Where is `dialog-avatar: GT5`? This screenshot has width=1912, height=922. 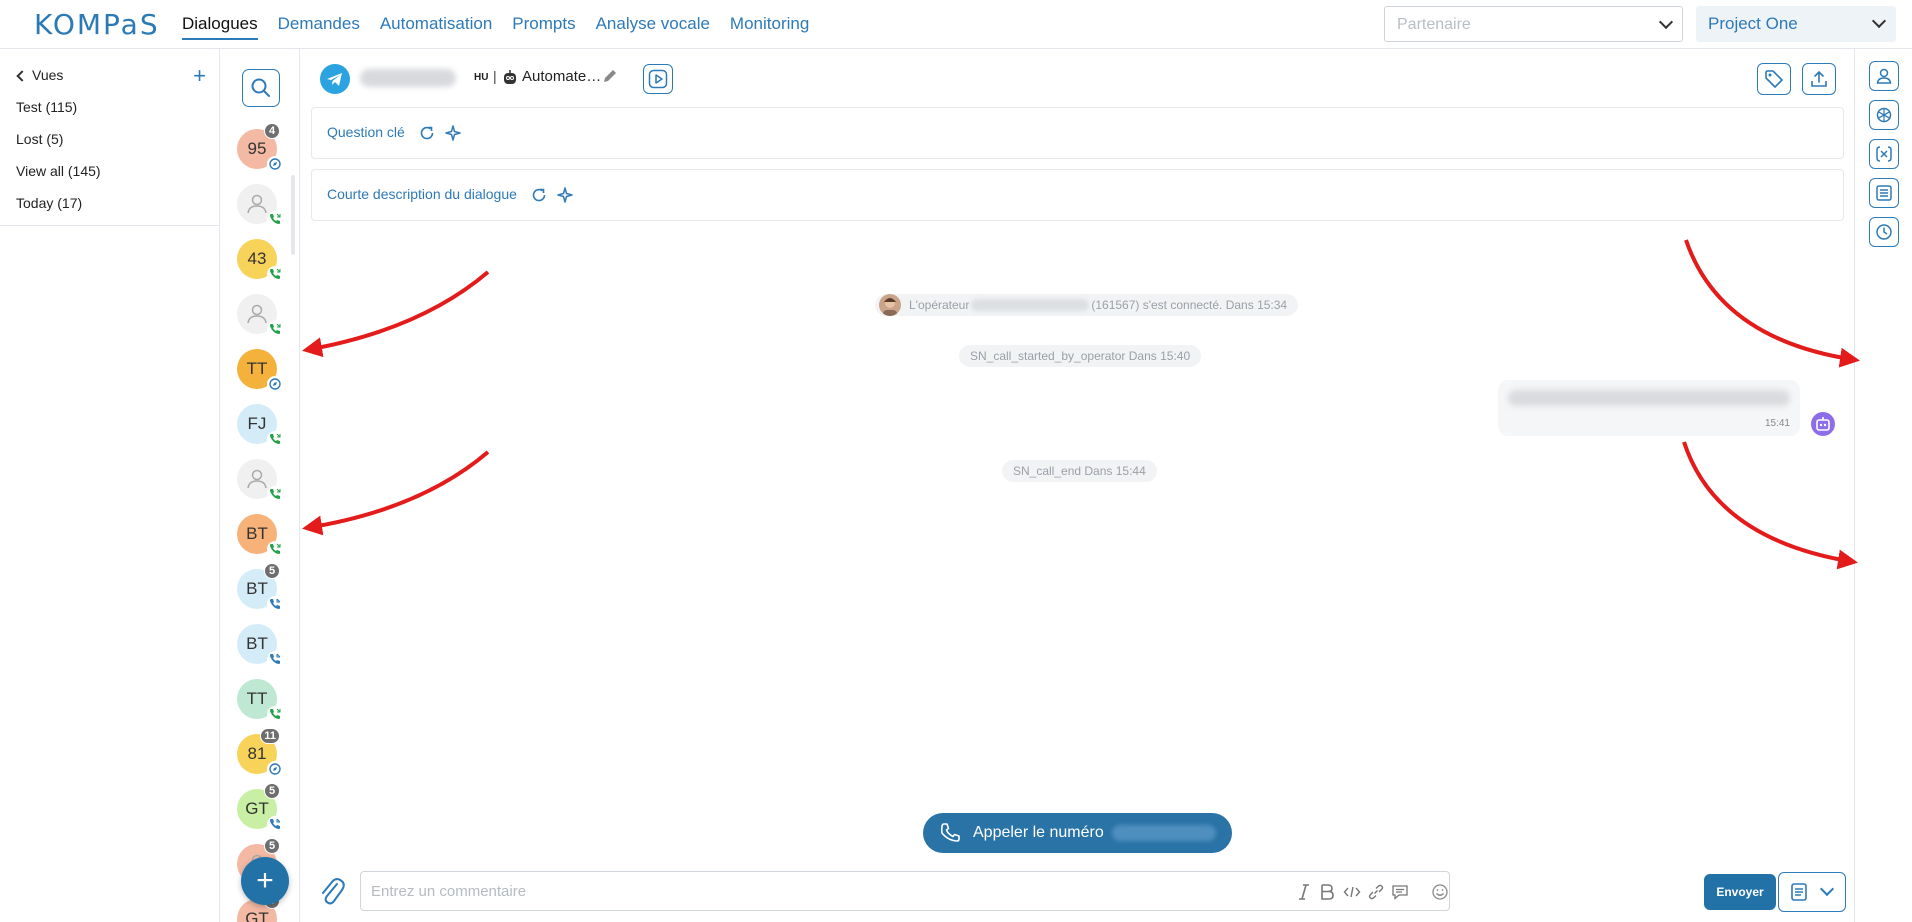 dialog-avatar: GT5 is located at coordinates (260, 807).